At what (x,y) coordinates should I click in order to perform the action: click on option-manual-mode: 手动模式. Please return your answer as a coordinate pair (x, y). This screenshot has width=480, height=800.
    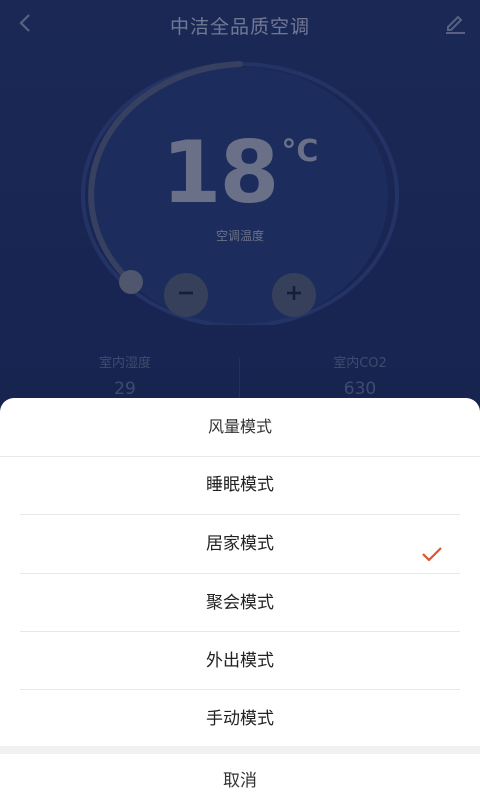
    Looking at the image, I should click on (240, 719).